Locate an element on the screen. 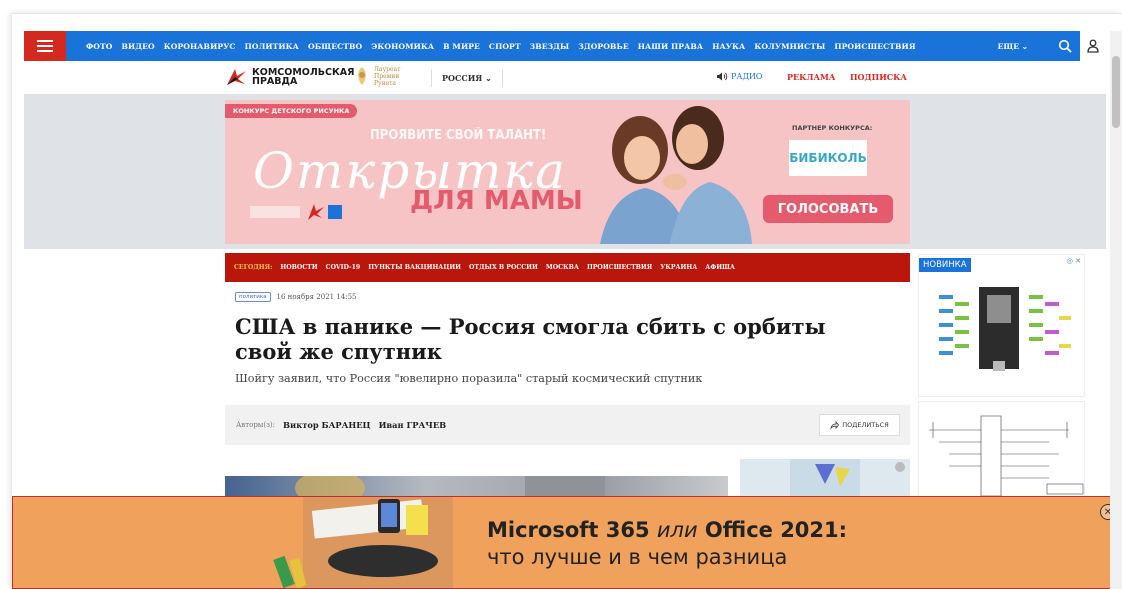 This screenshot has width=1122, height=589. sidebar-ad: НОВИНКА ◎ ✕ is located at coordinates (1001, 325).